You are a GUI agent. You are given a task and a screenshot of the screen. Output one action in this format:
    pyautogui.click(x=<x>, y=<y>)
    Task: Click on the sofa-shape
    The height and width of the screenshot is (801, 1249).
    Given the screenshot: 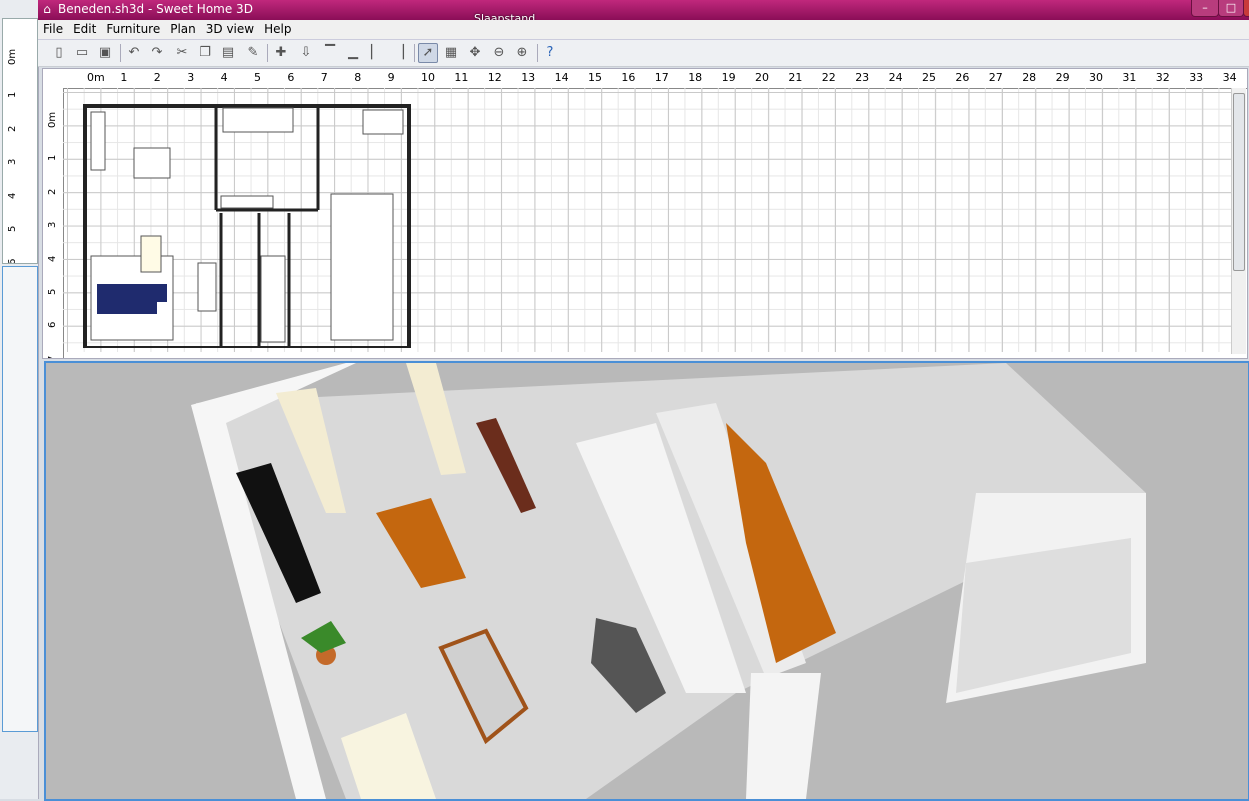 What is the action you would take?
    pyautogui.click(x=132, y=299)
    